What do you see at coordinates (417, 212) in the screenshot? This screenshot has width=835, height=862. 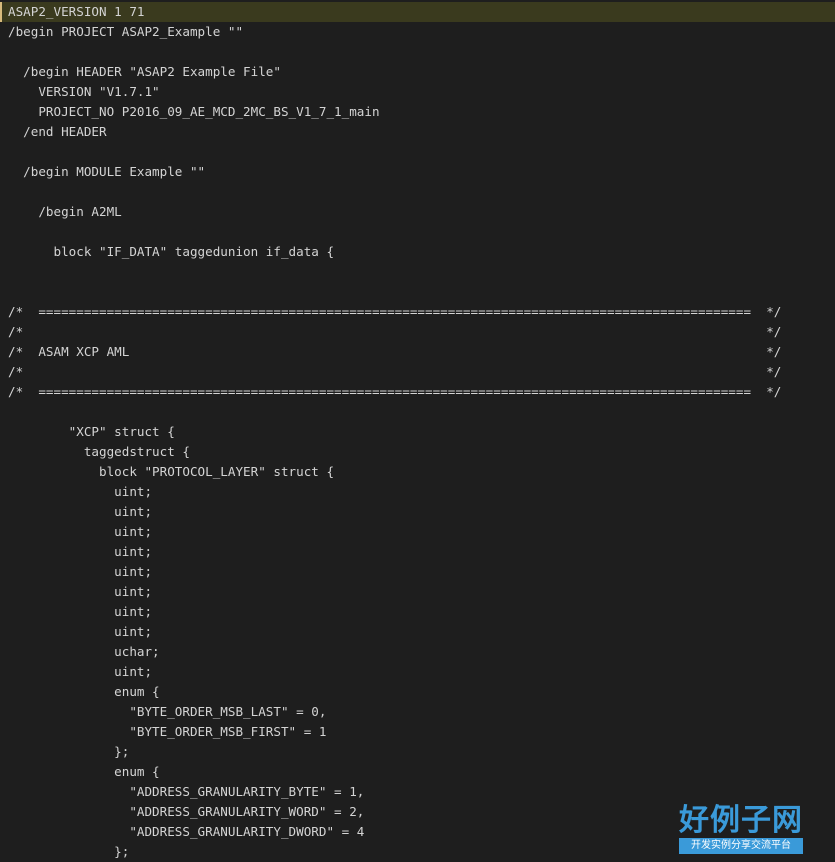 I see `code-line: /begin A2ML` at bounding box center [417, 212].